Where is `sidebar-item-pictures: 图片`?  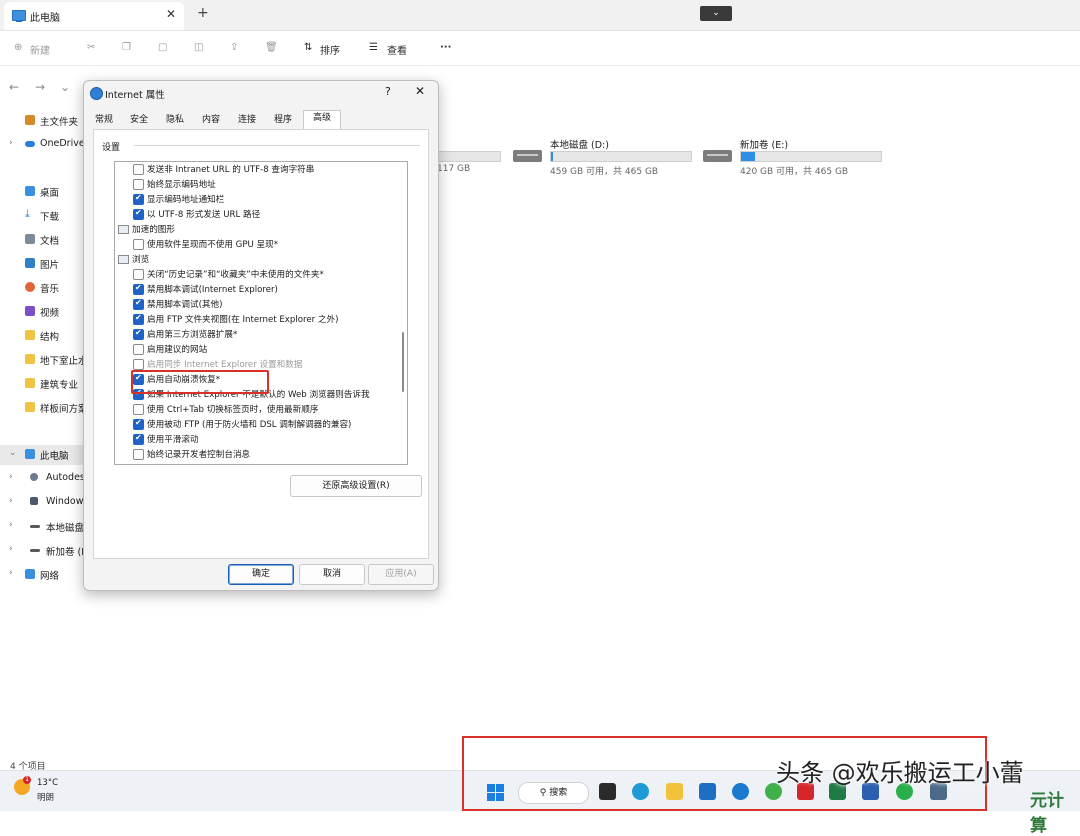 sidebar-item-pictures: 图片 is located at coordinates (42, 264).